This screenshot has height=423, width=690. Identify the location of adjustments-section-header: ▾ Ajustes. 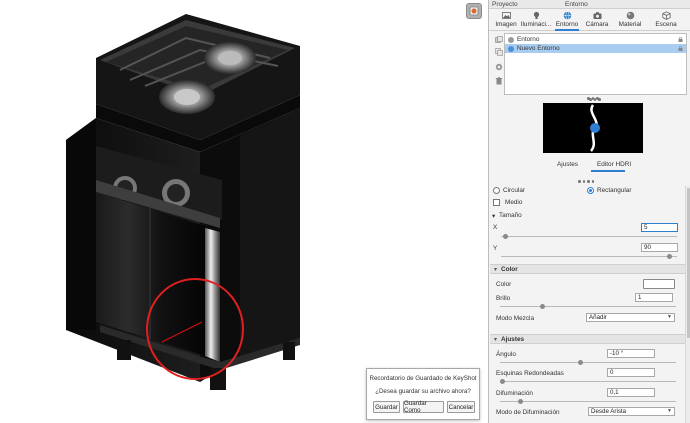
(587, 339).